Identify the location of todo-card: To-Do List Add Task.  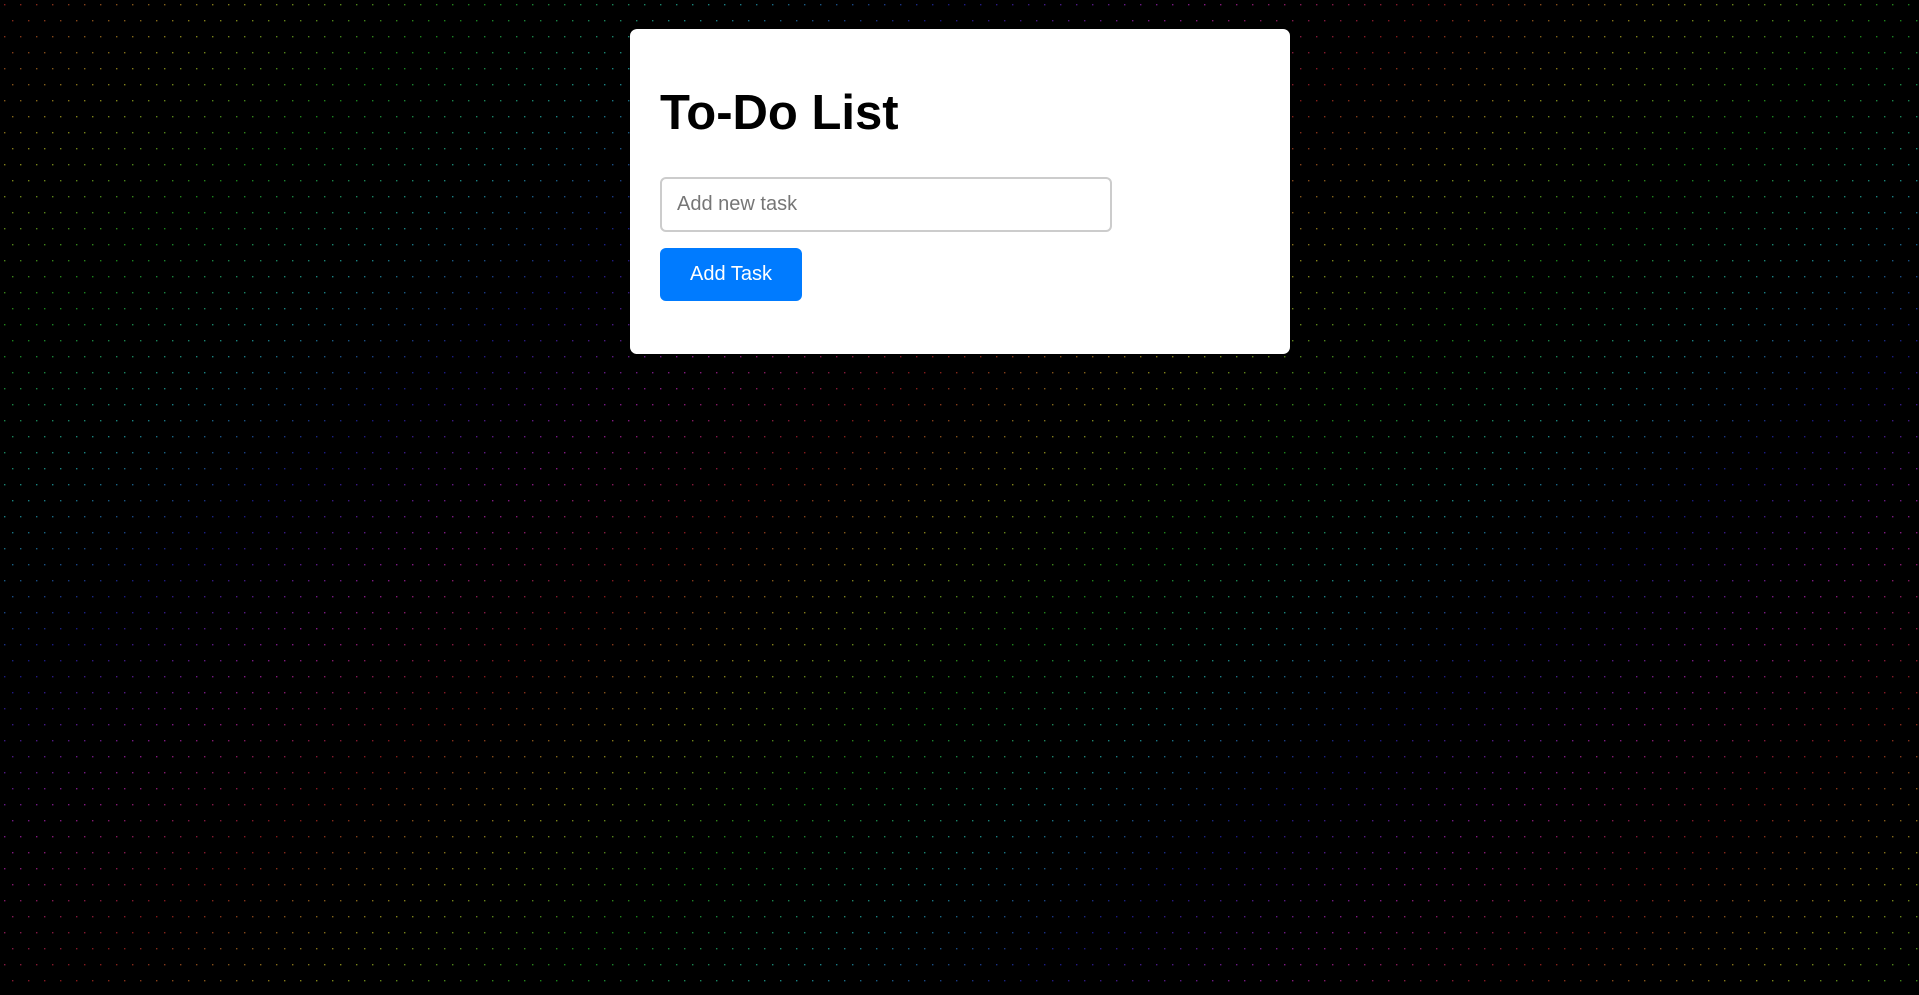
(960, 191).